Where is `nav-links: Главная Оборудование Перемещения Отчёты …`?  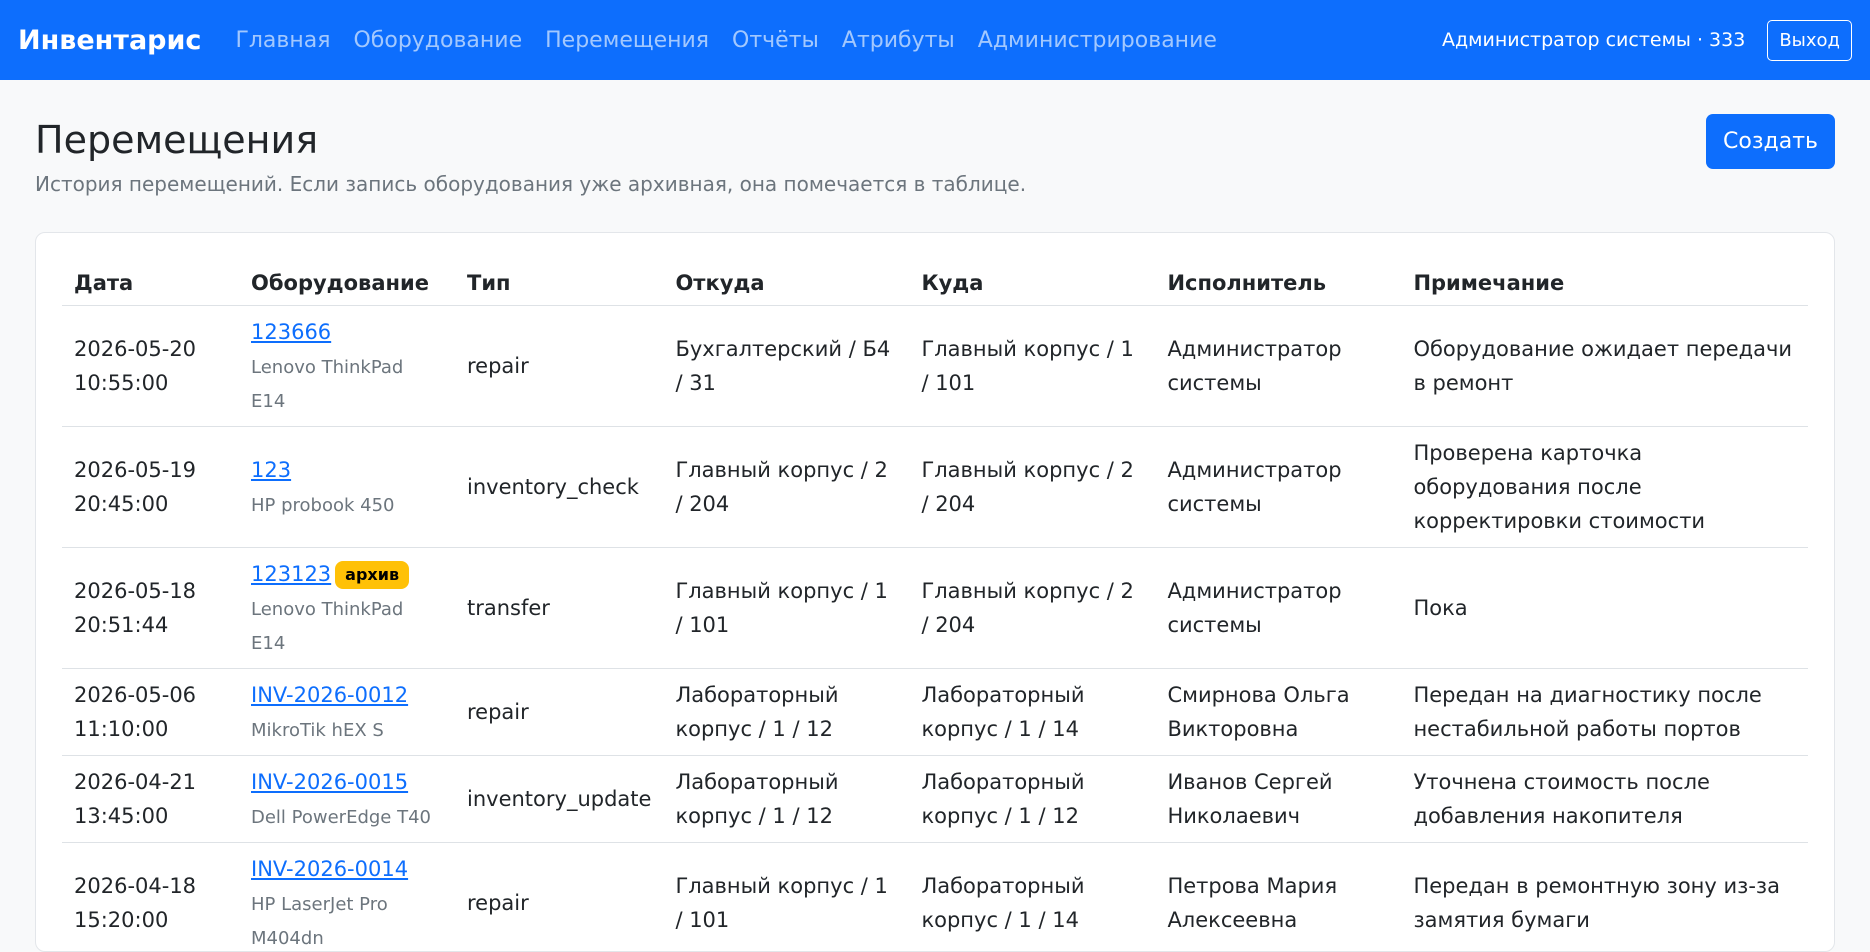
nav-links: Главная Оборудование Перемещения Отчёты … is located at coordinates (737, 40).